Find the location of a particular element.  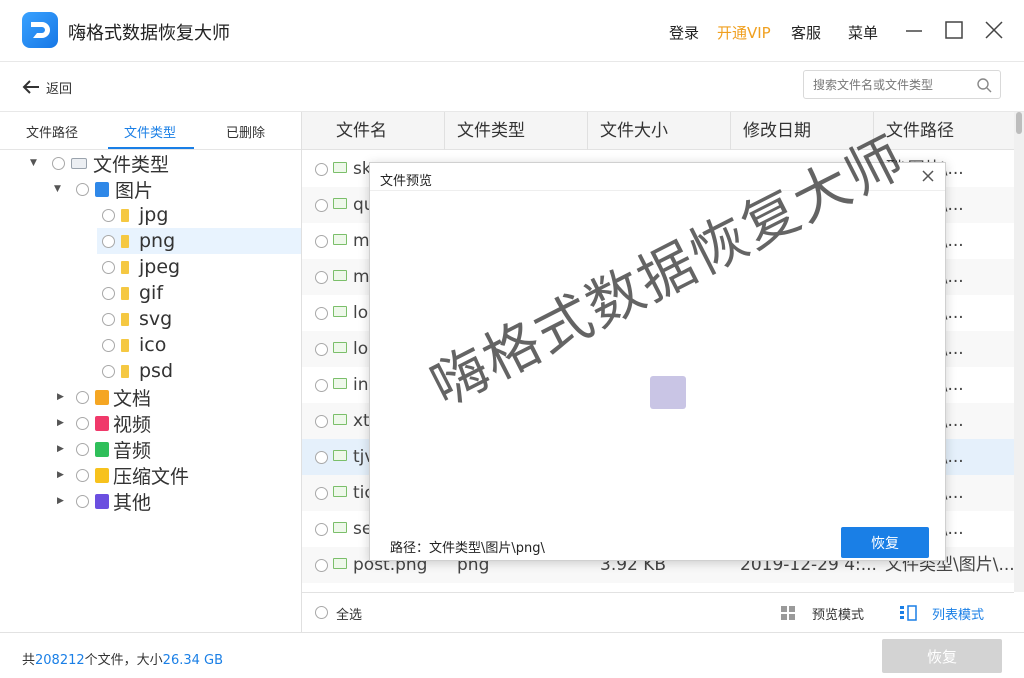

vertical-scrollbar is located at coordinates (1019, 352).